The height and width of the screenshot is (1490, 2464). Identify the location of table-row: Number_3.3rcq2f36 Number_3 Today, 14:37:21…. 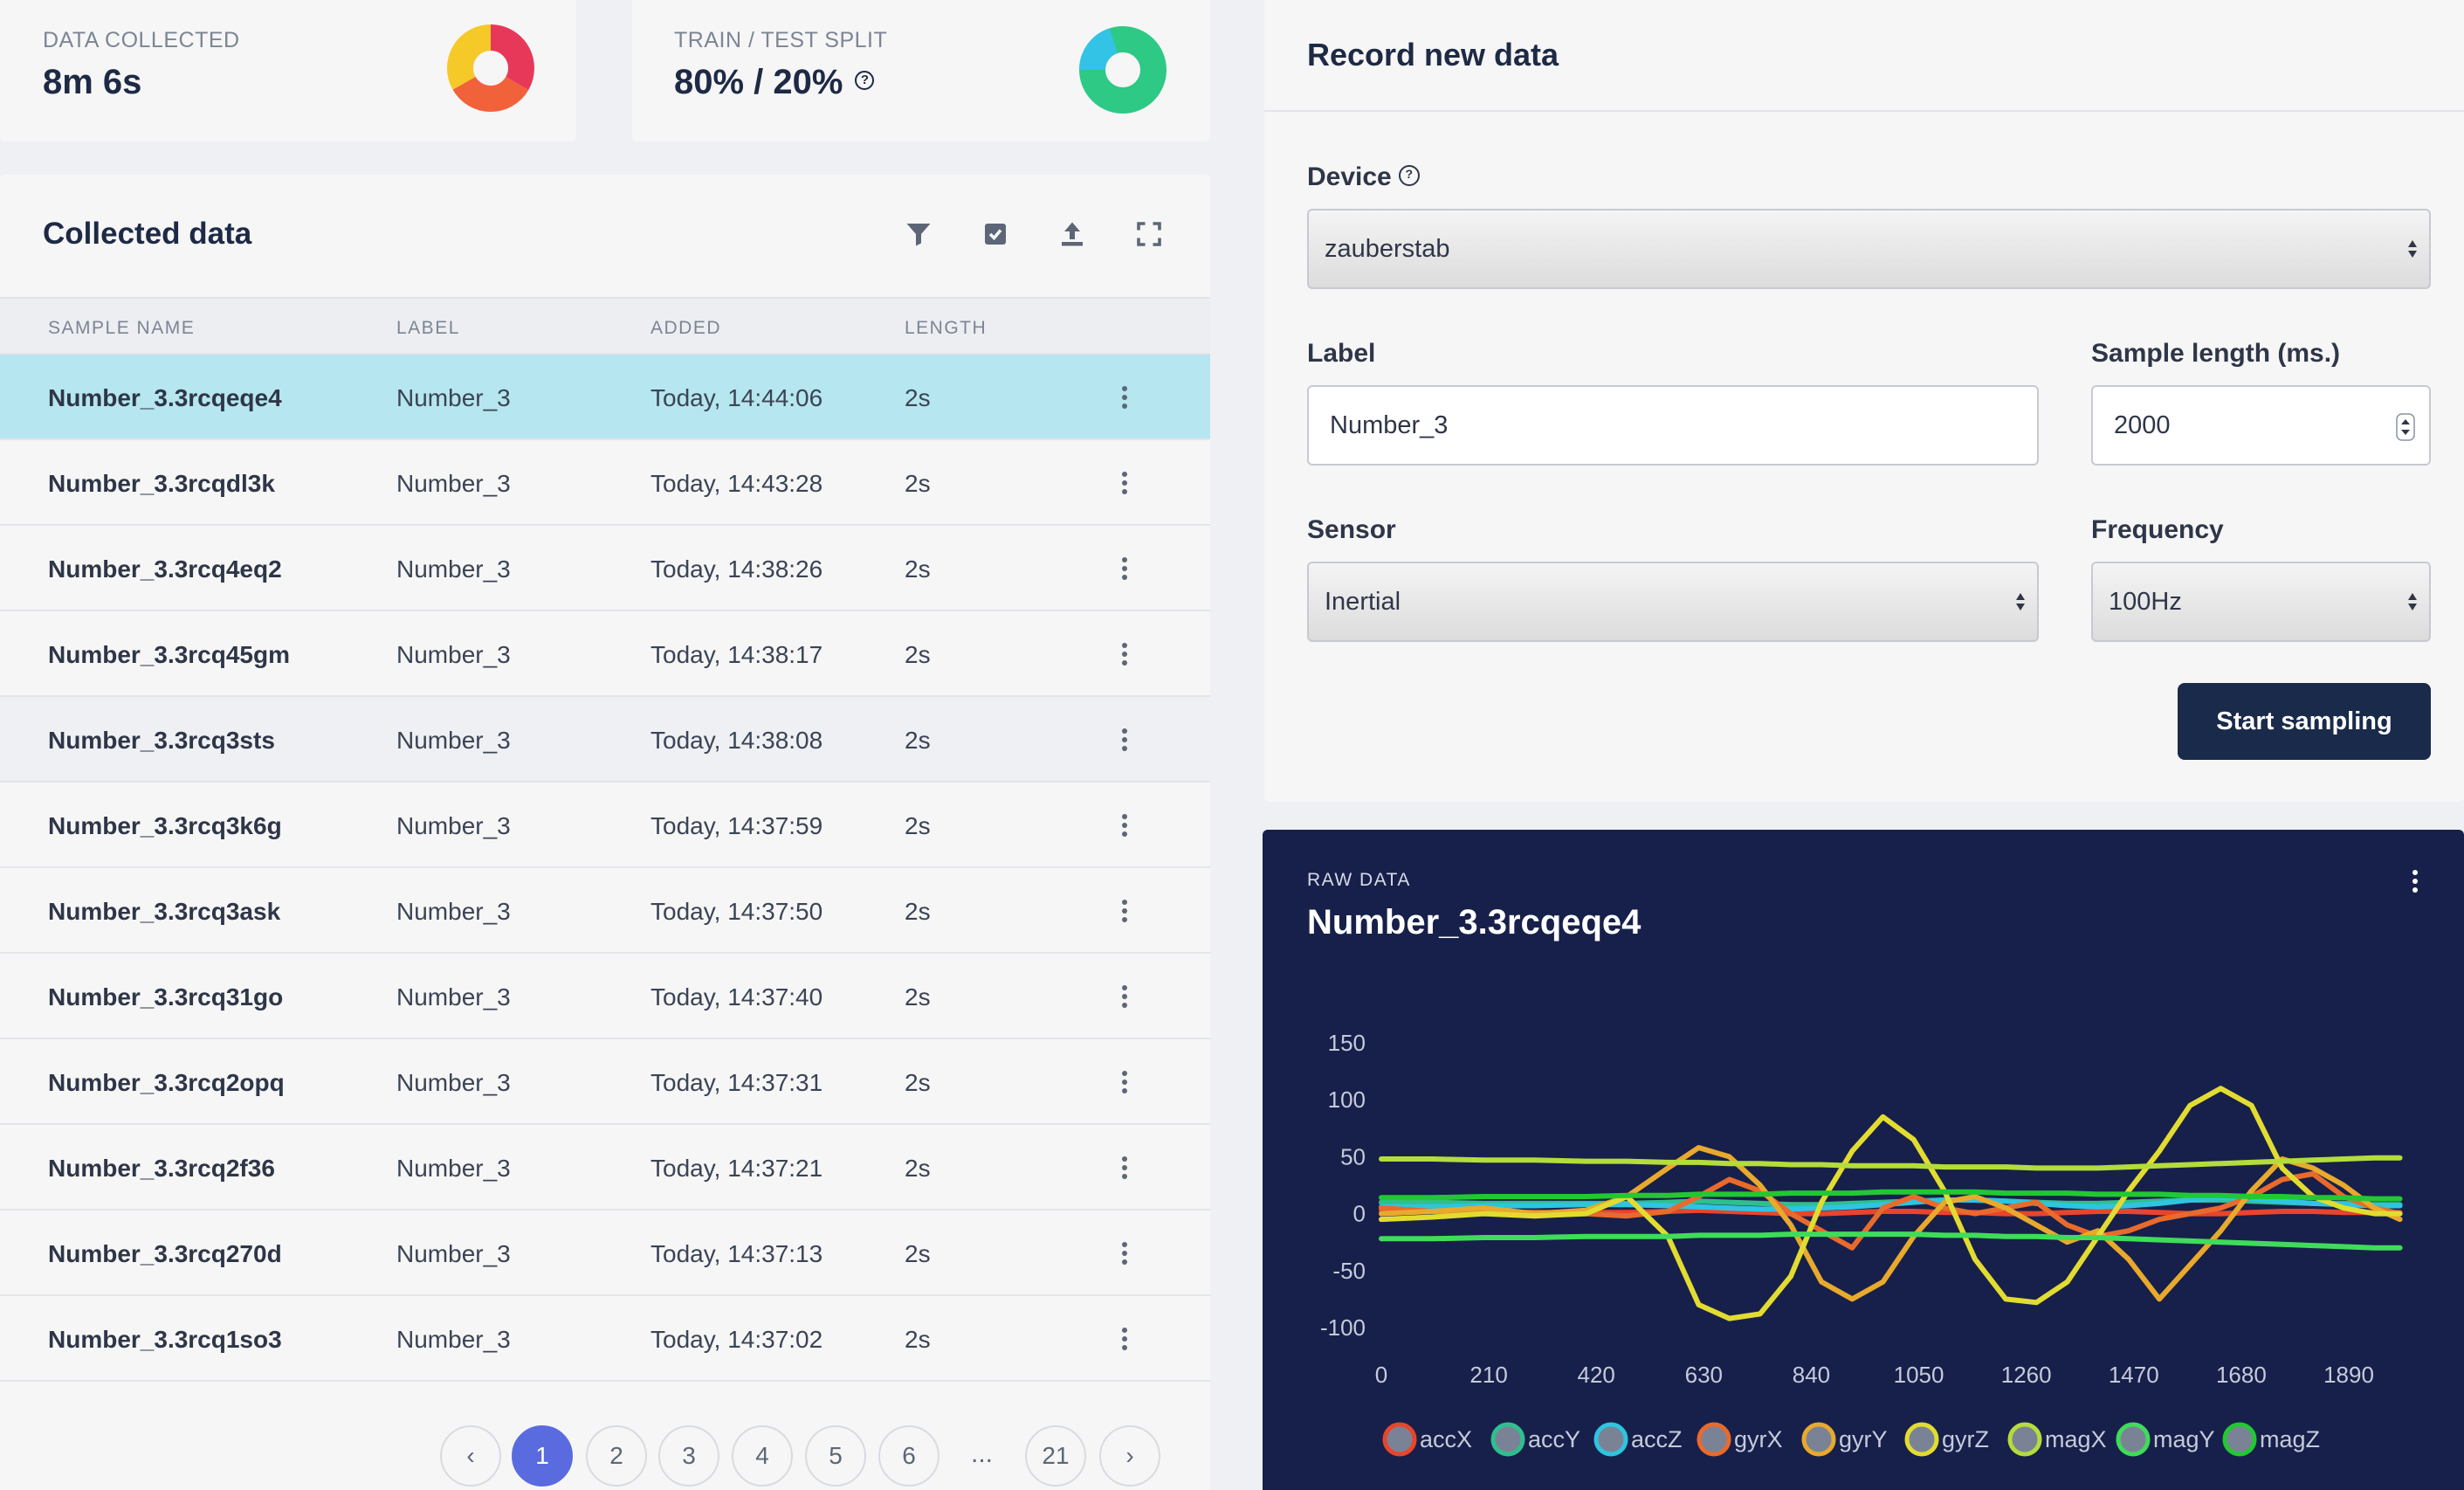
(605, 1168).